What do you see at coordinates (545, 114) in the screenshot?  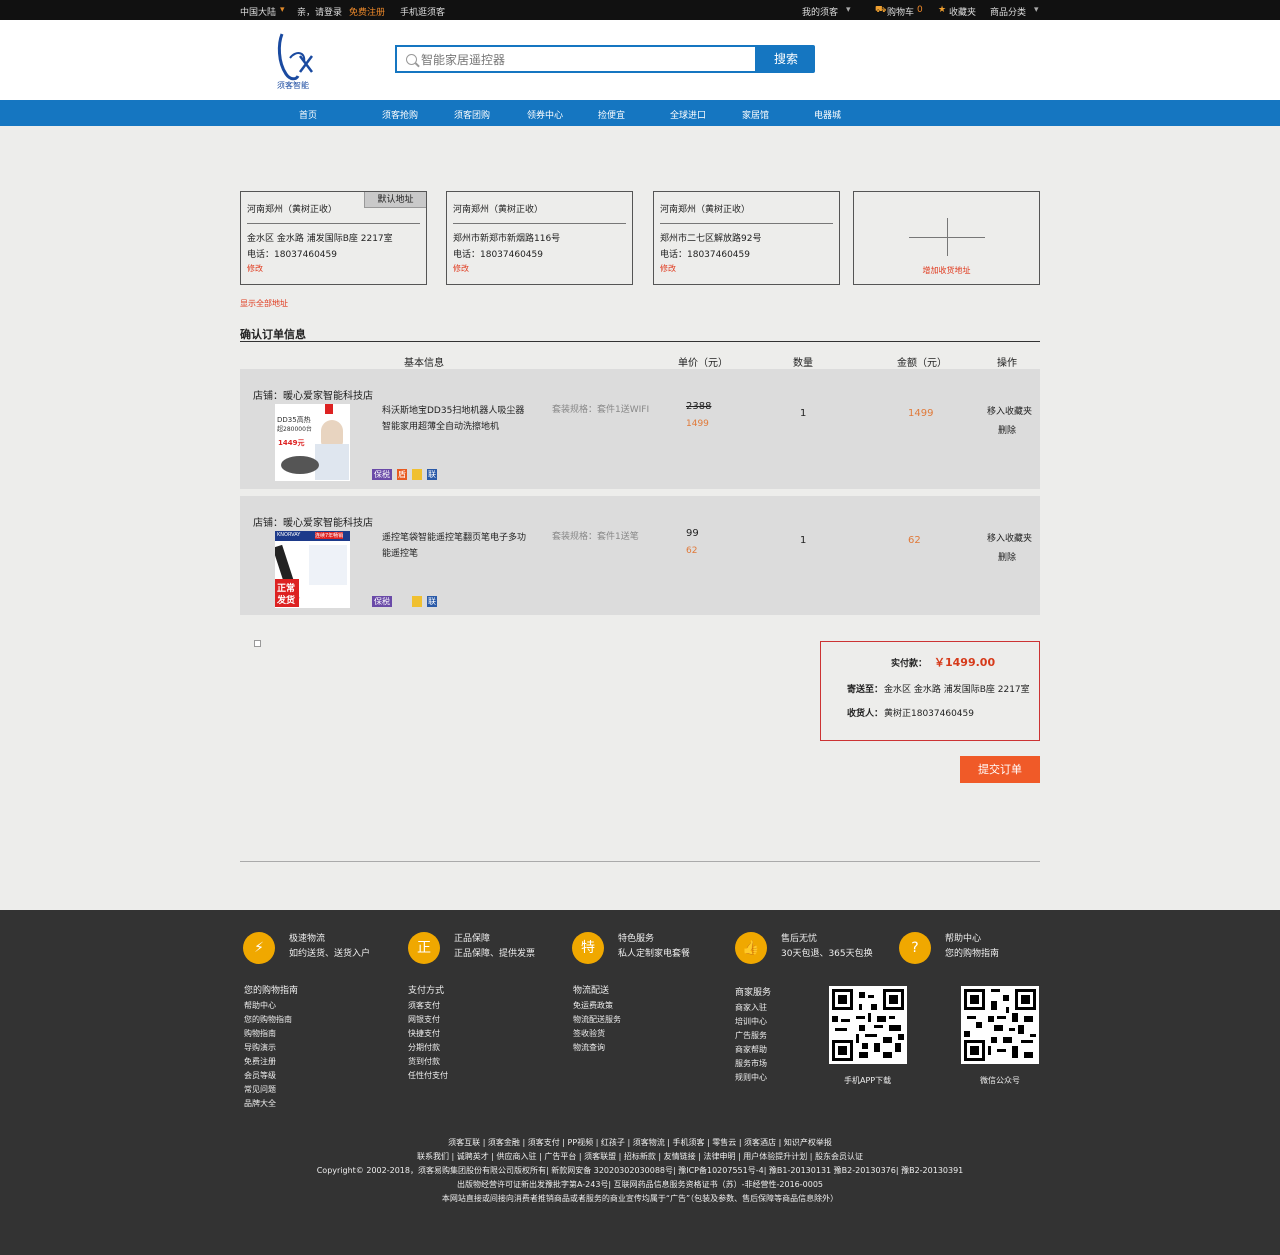 I see `nav-coupons: 领券中心` at bounding box center [545, 114].